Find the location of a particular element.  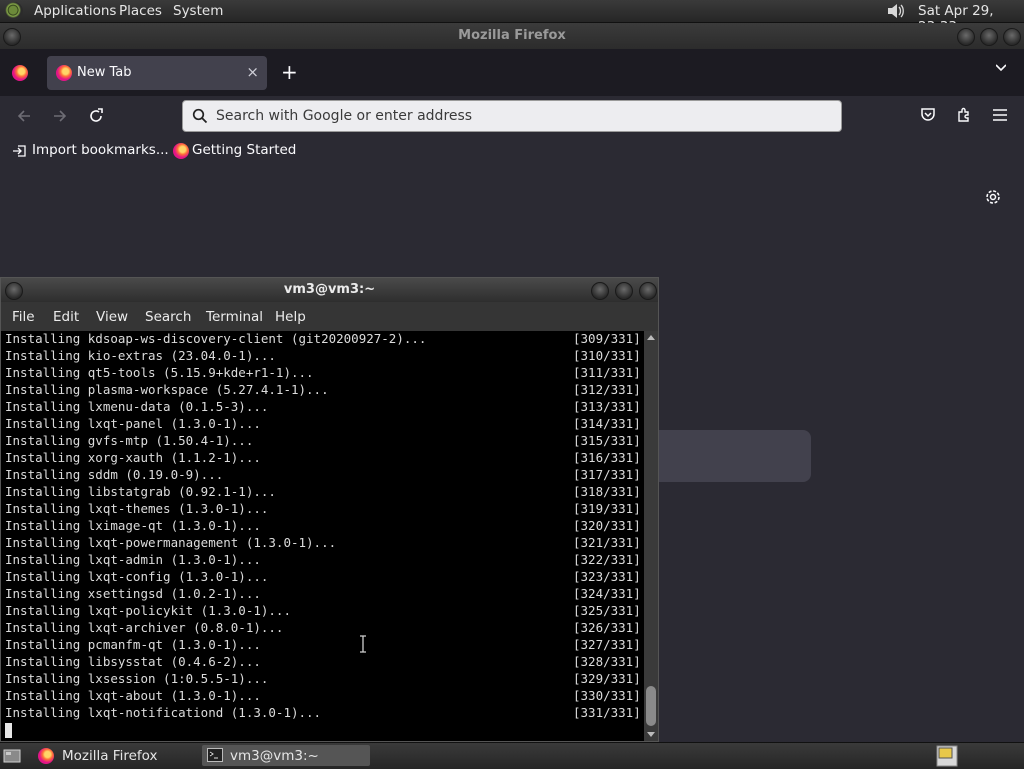

terminal-titlebar: vm3@vm3:~ is located at coordinates (329, 290).